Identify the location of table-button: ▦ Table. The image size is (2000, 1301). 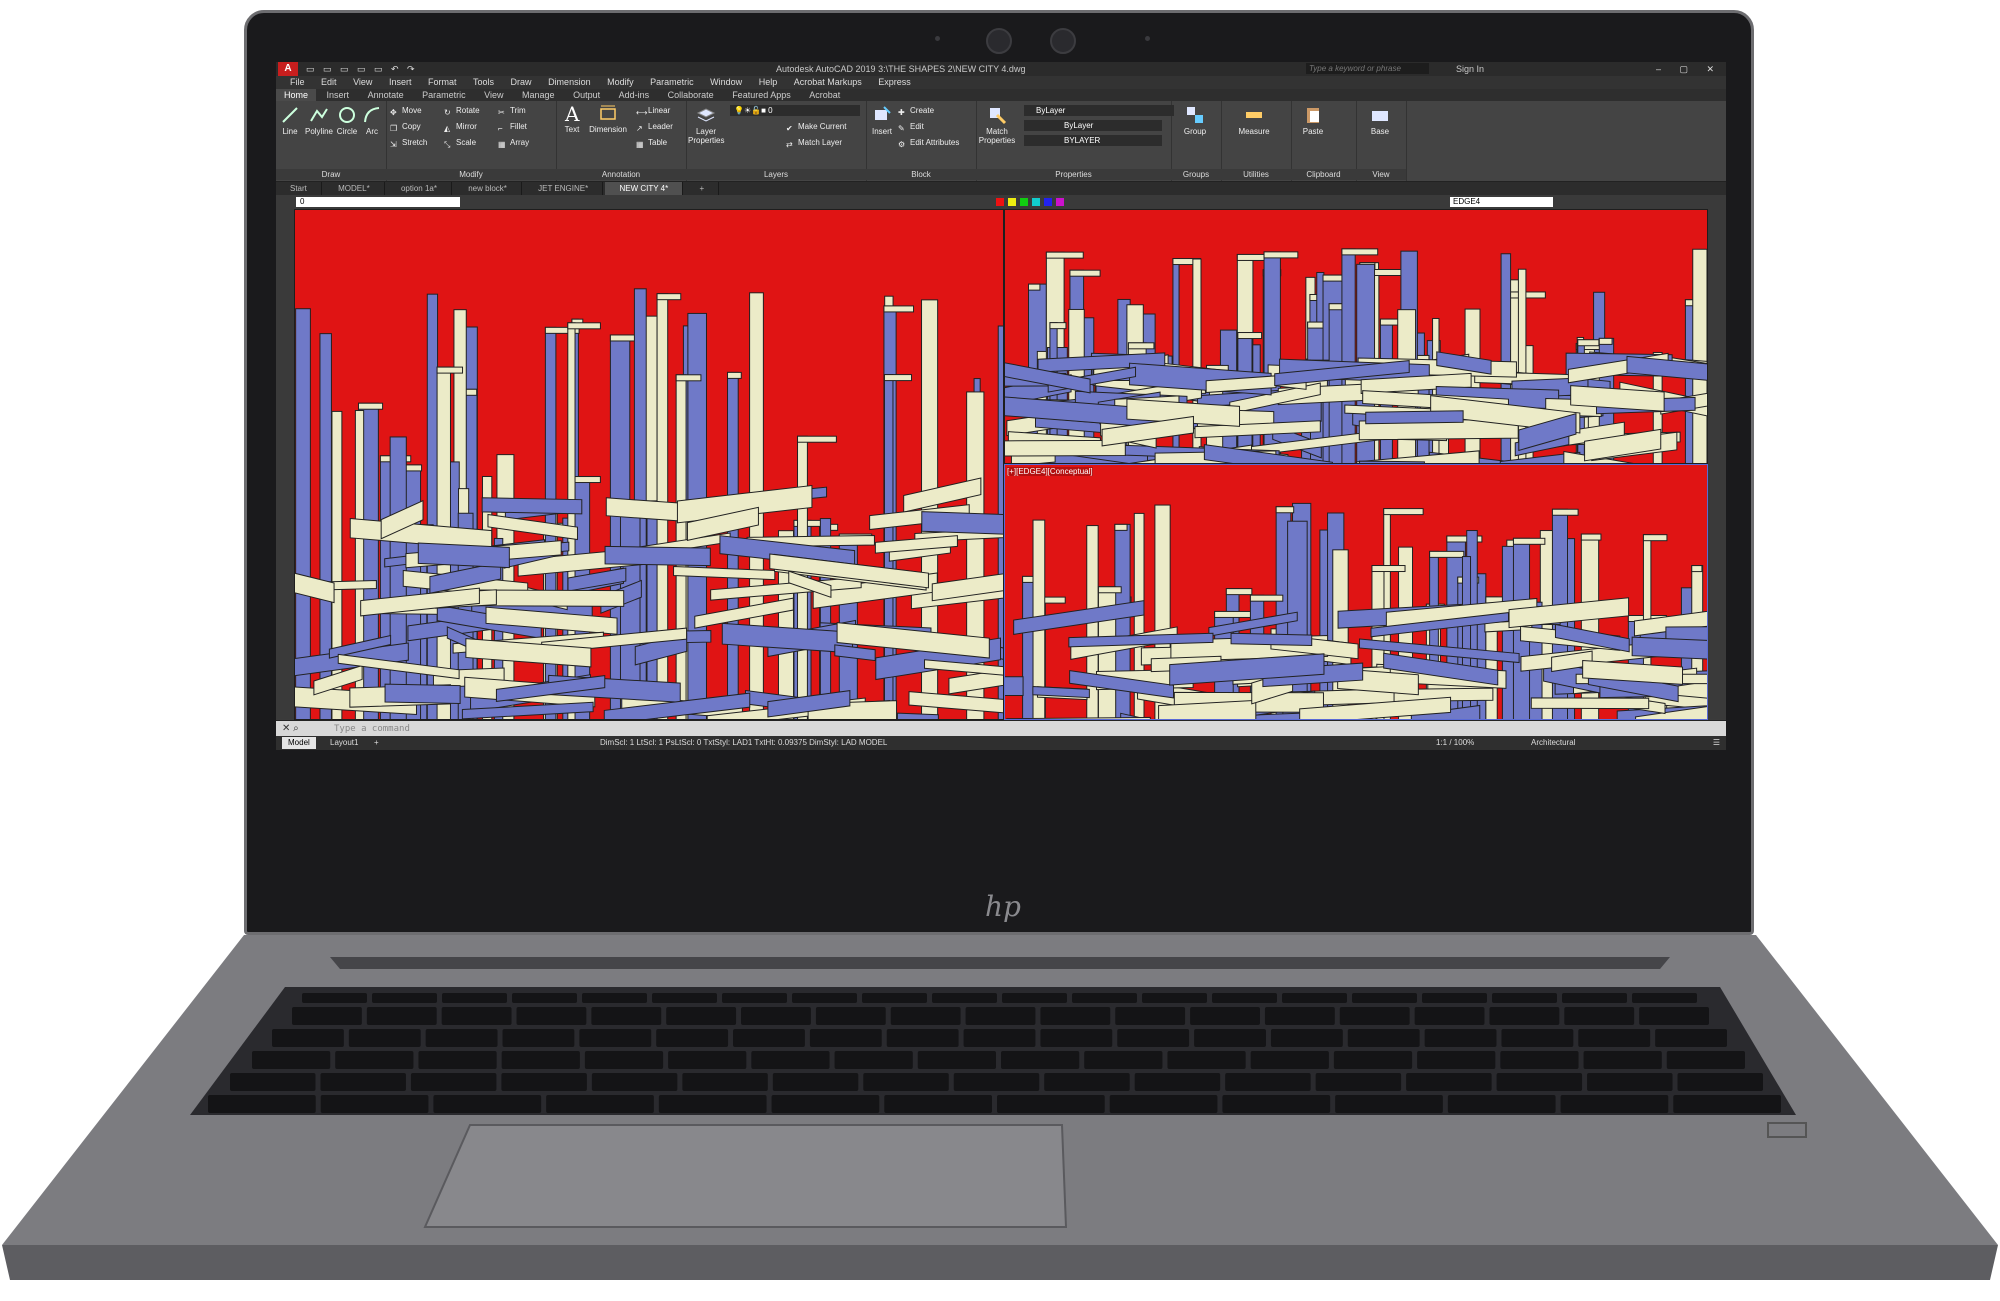
(651, 143).